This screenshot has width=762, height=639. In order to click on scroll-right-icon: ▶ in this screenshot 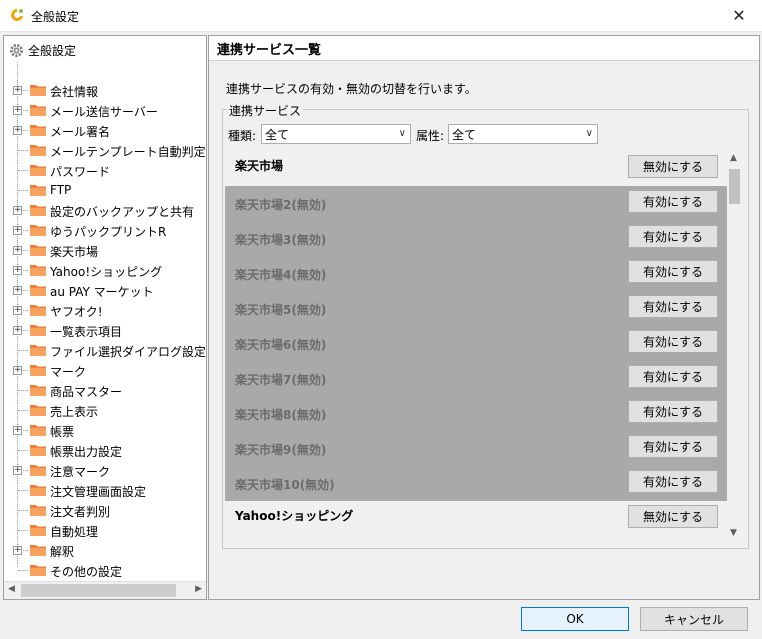, I will do `click(198, 589)`.